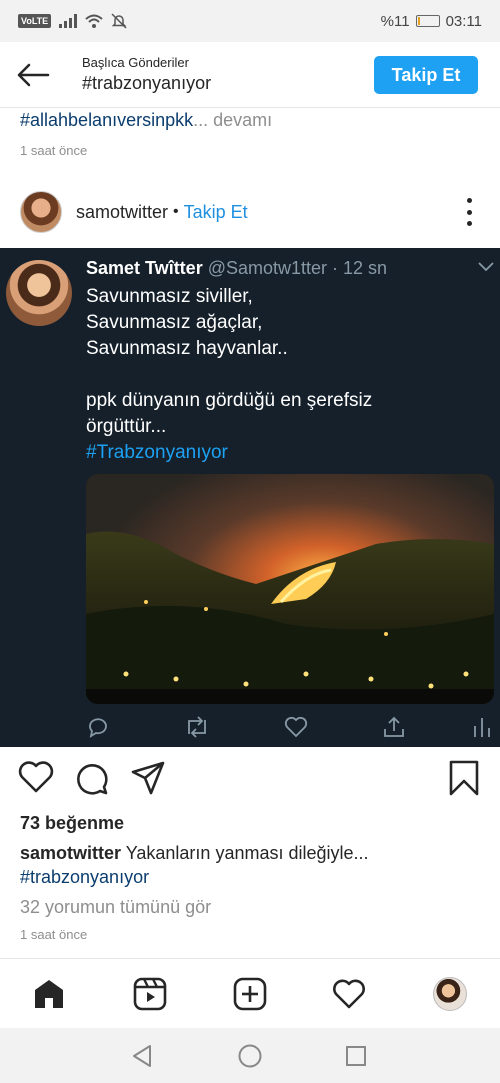 This screenshot has width=500, height=1083. I want to click on nav-reels, so click(150, 994).